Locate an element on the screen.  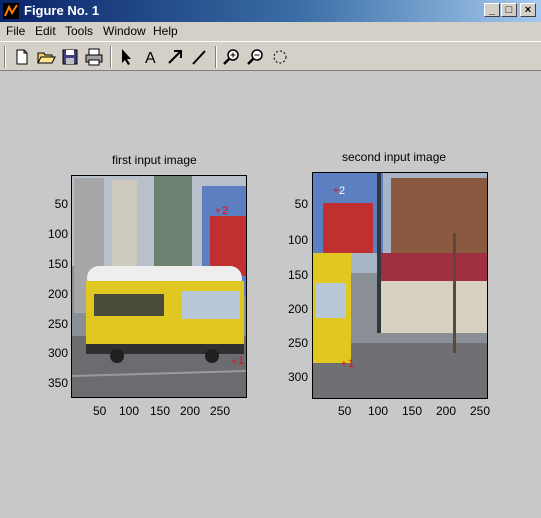
menu-edit: Edit is located at coordinates (45, 31).